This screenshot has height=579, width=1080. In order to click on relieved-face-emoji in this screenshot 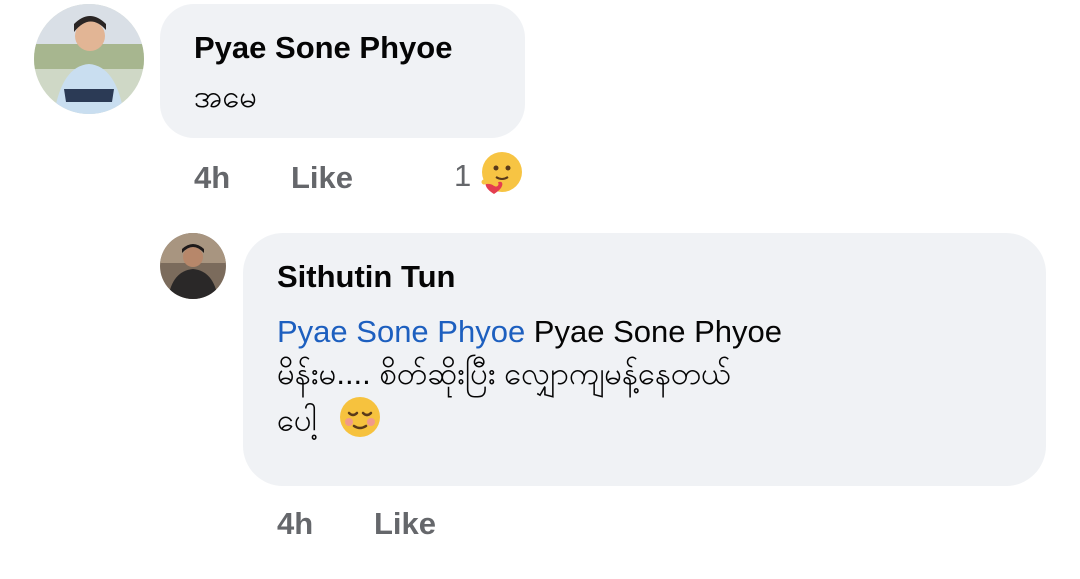, I will do `click(360, 422)`.